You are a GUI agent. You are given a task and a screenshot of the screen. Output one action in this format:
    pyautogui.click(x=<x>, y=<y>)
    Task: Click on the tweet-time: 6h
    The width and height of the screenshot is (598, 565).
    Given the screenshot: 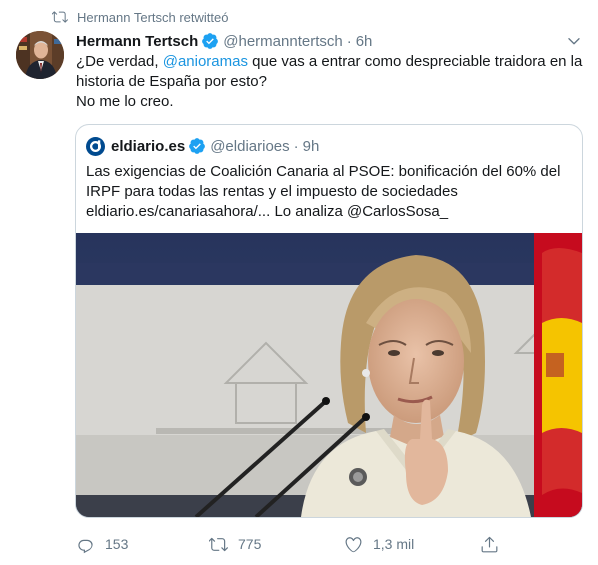 What is the action you would take?
    pyautogui.click(x=364, y=41)
    